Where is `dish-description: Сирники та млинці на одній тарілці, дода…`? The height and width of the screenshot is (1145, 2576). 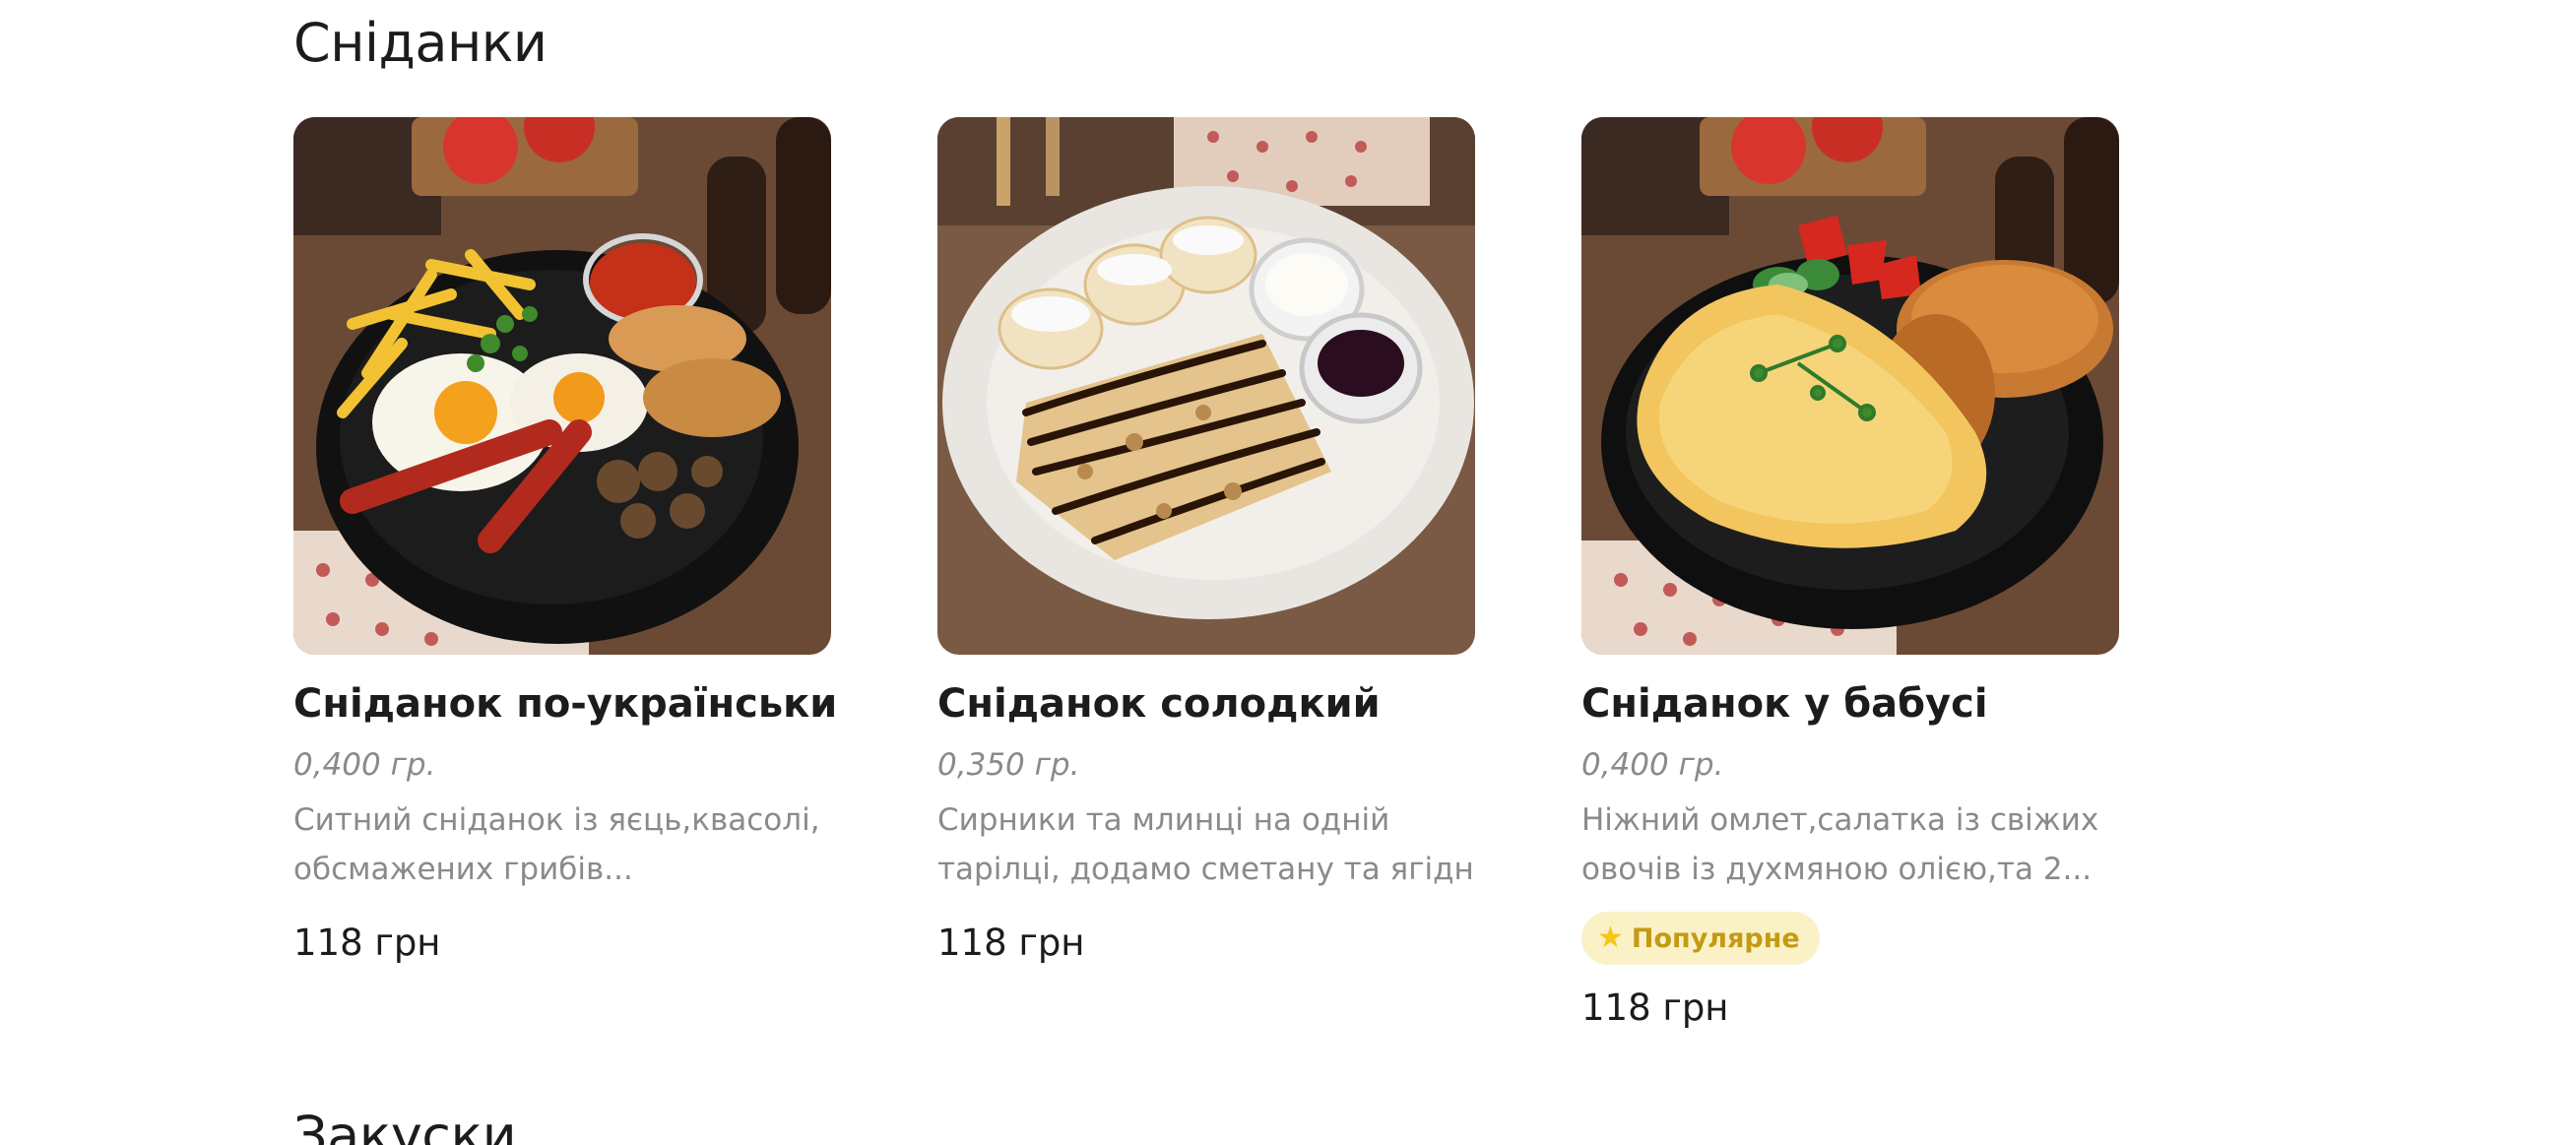 dish-description: Сирники та млинці на одній тарілці, дода… is located at coordinates (1206, 844).